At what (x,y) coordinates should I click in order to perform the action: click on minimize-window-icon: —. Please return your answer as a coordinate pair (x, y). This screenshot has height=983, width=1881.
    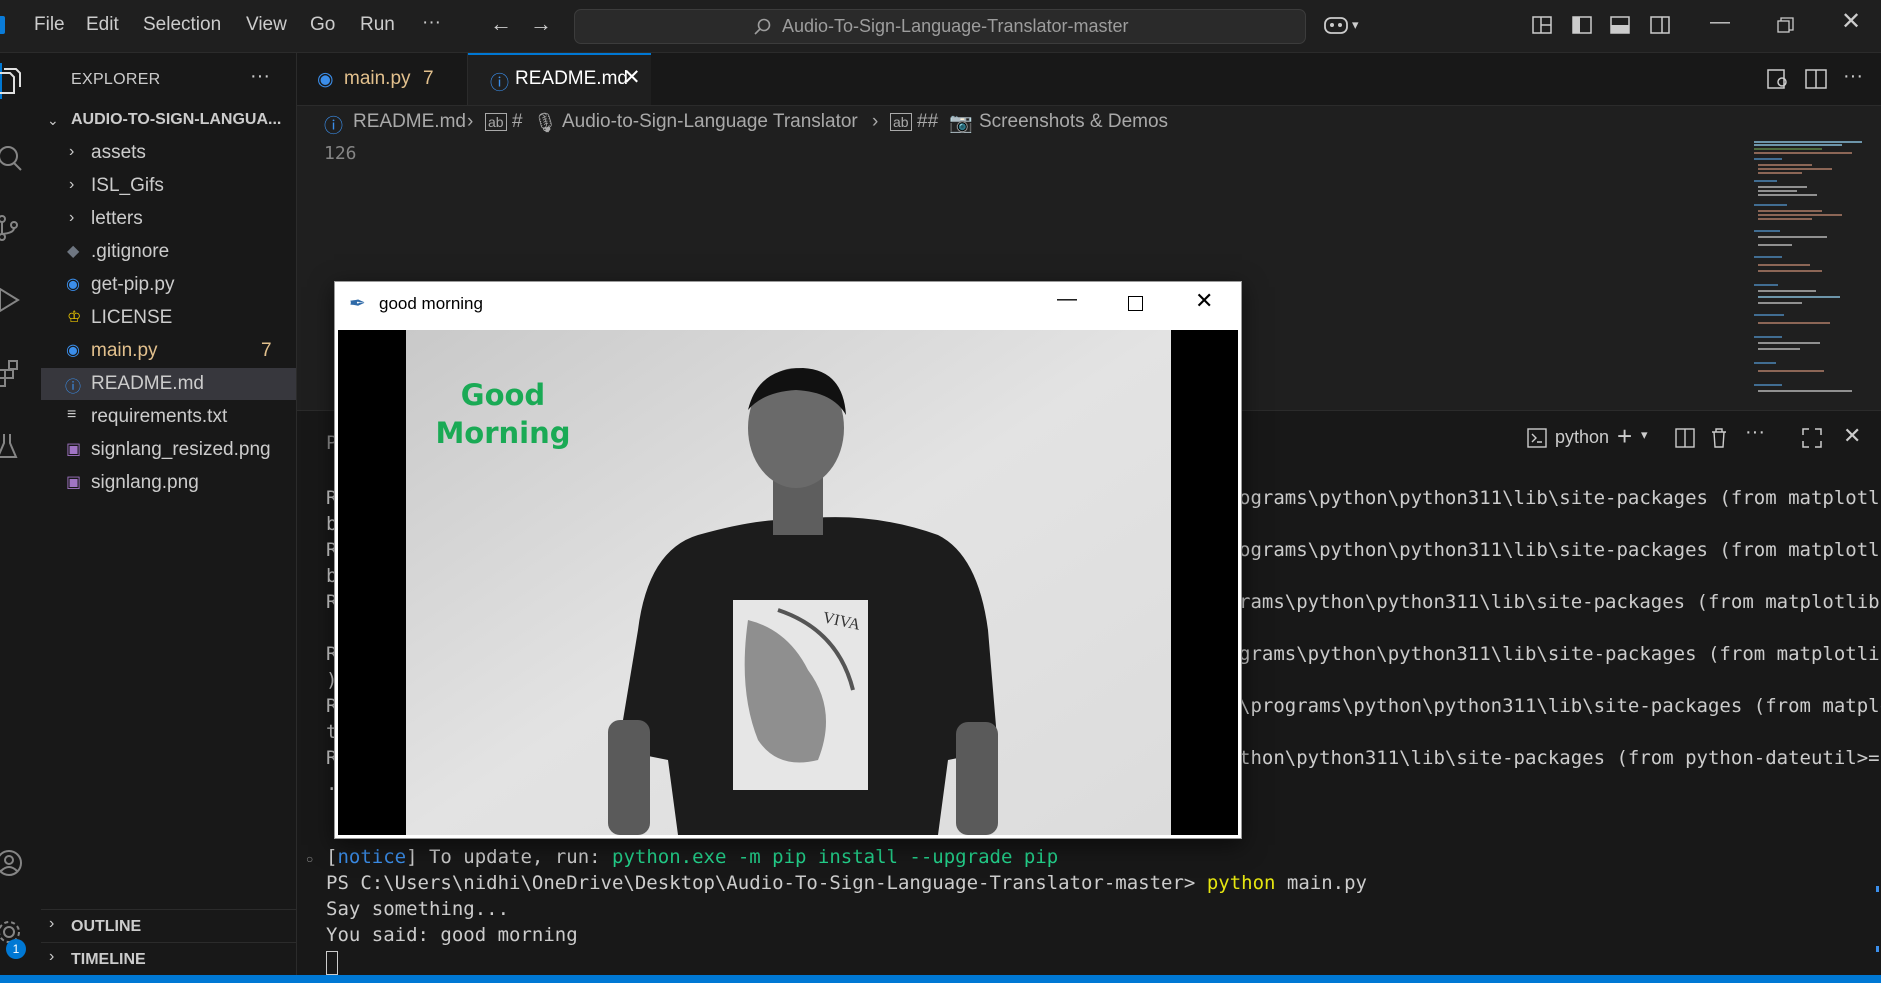
    Looking at the image, I should click on (1720, 22).